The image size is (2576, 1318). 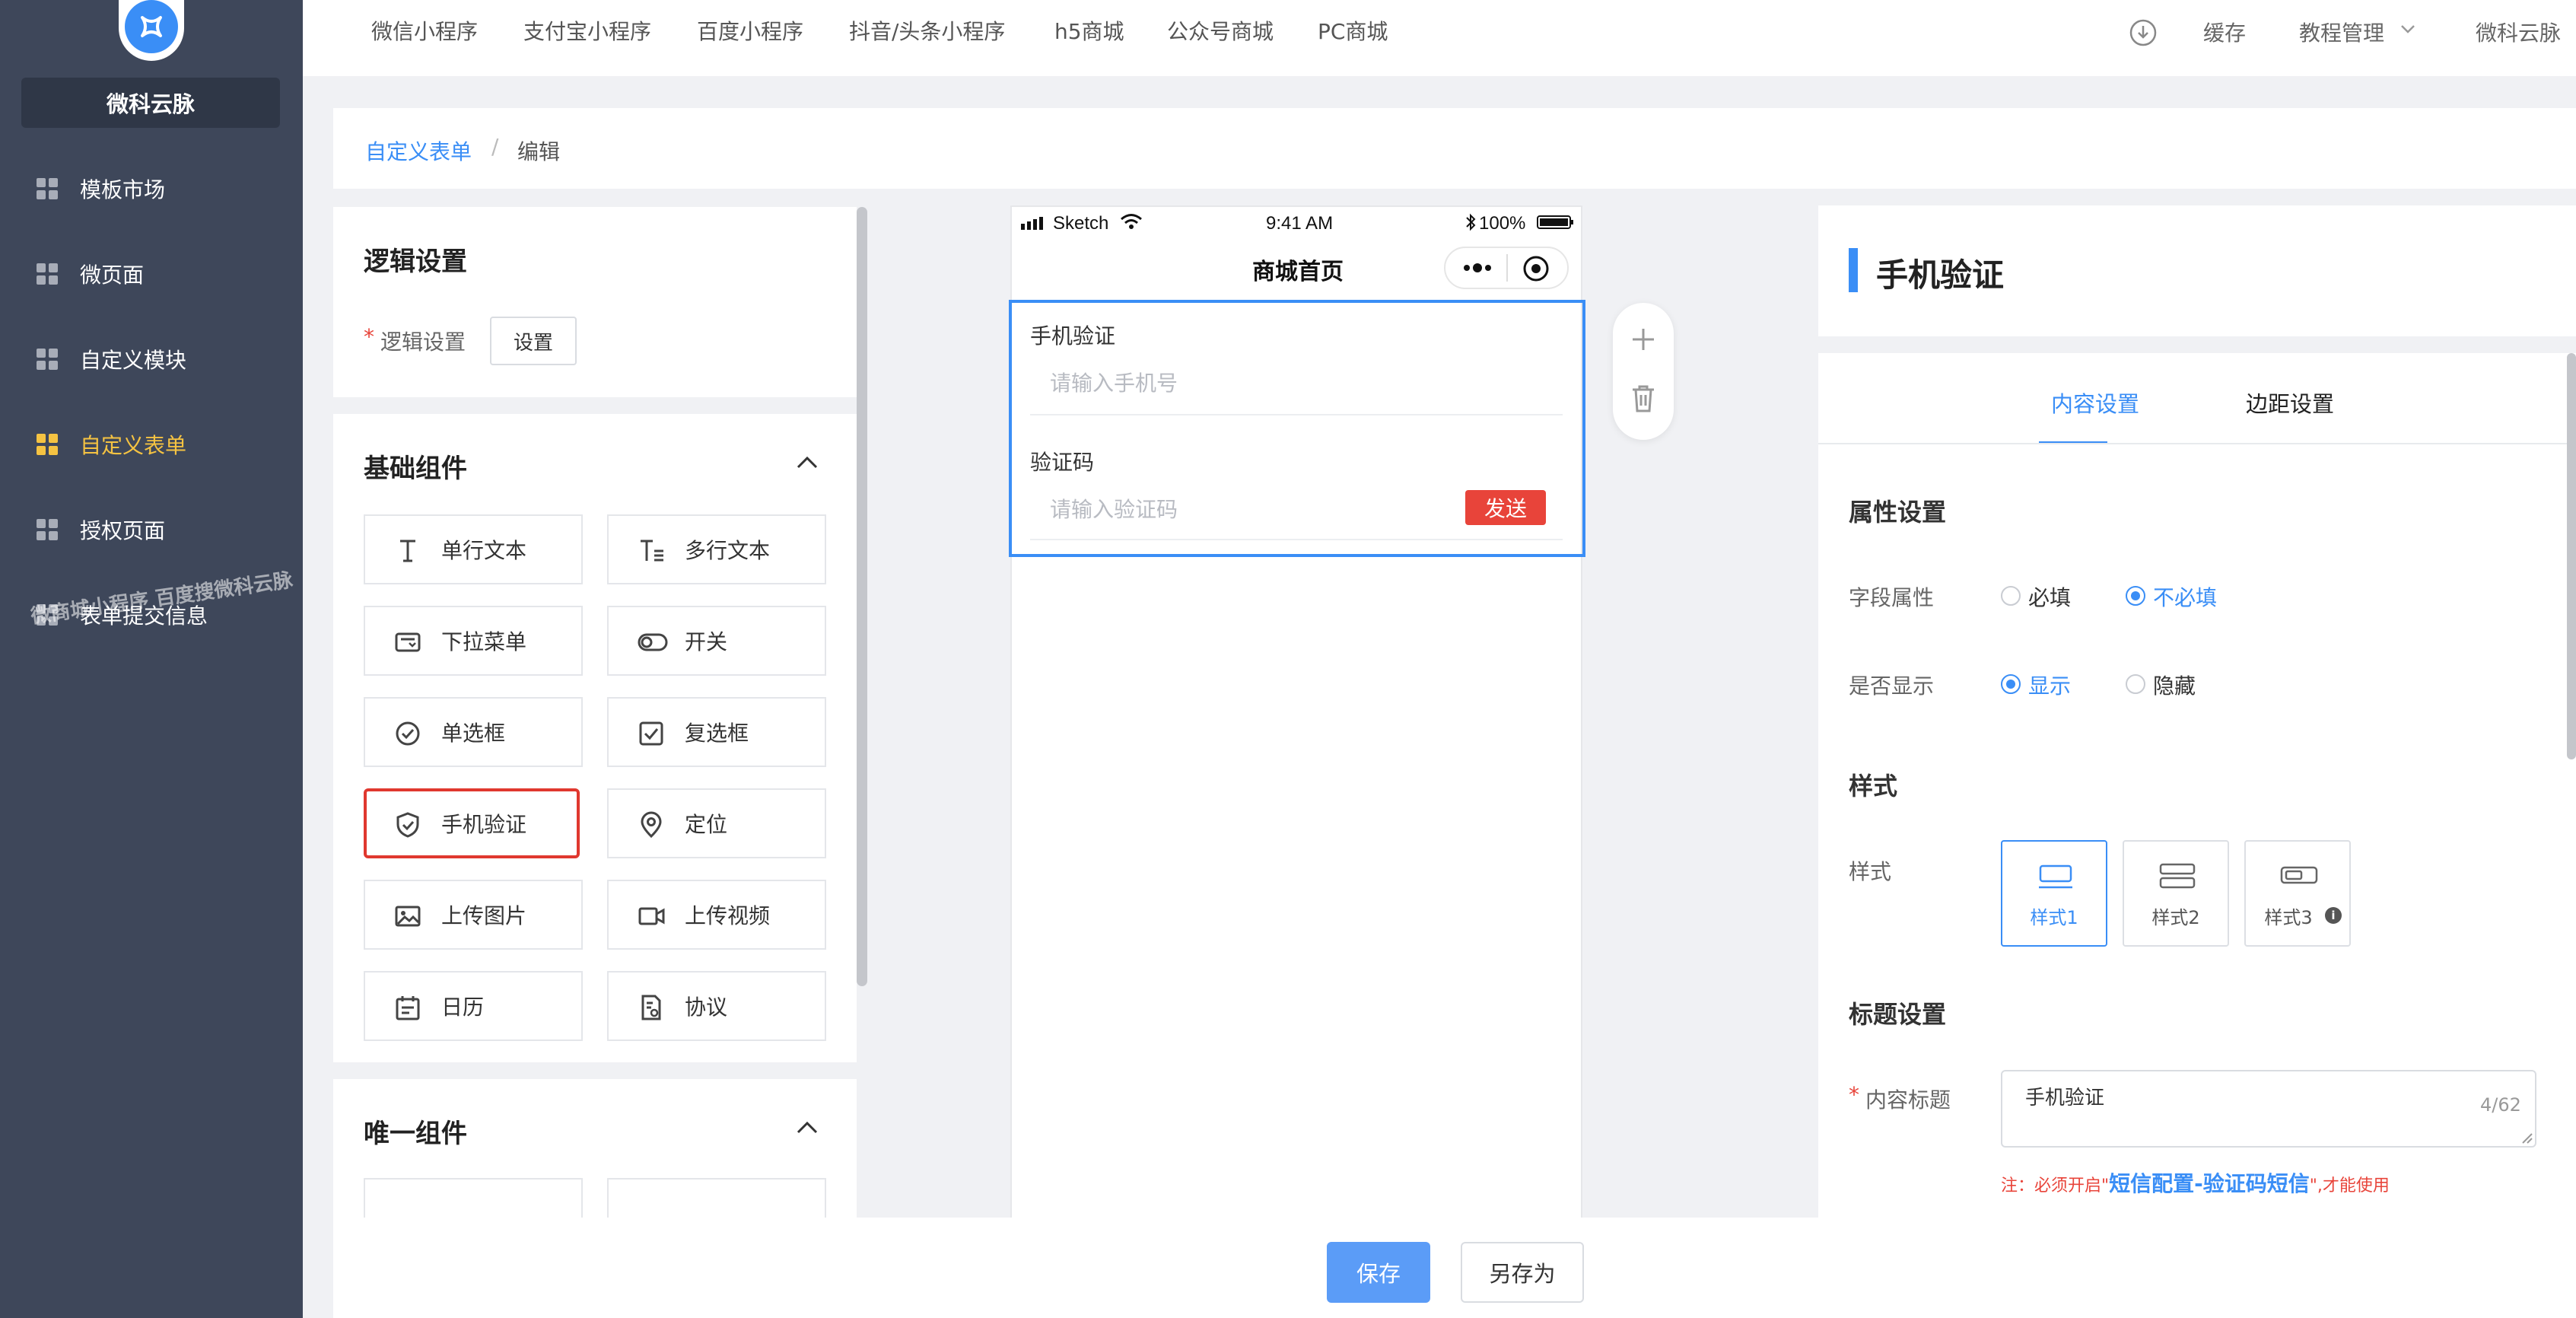 What do you see at coordinates (151, 27) in the screenshot?
I see `logo-icon` at bounding box center [151, 27].